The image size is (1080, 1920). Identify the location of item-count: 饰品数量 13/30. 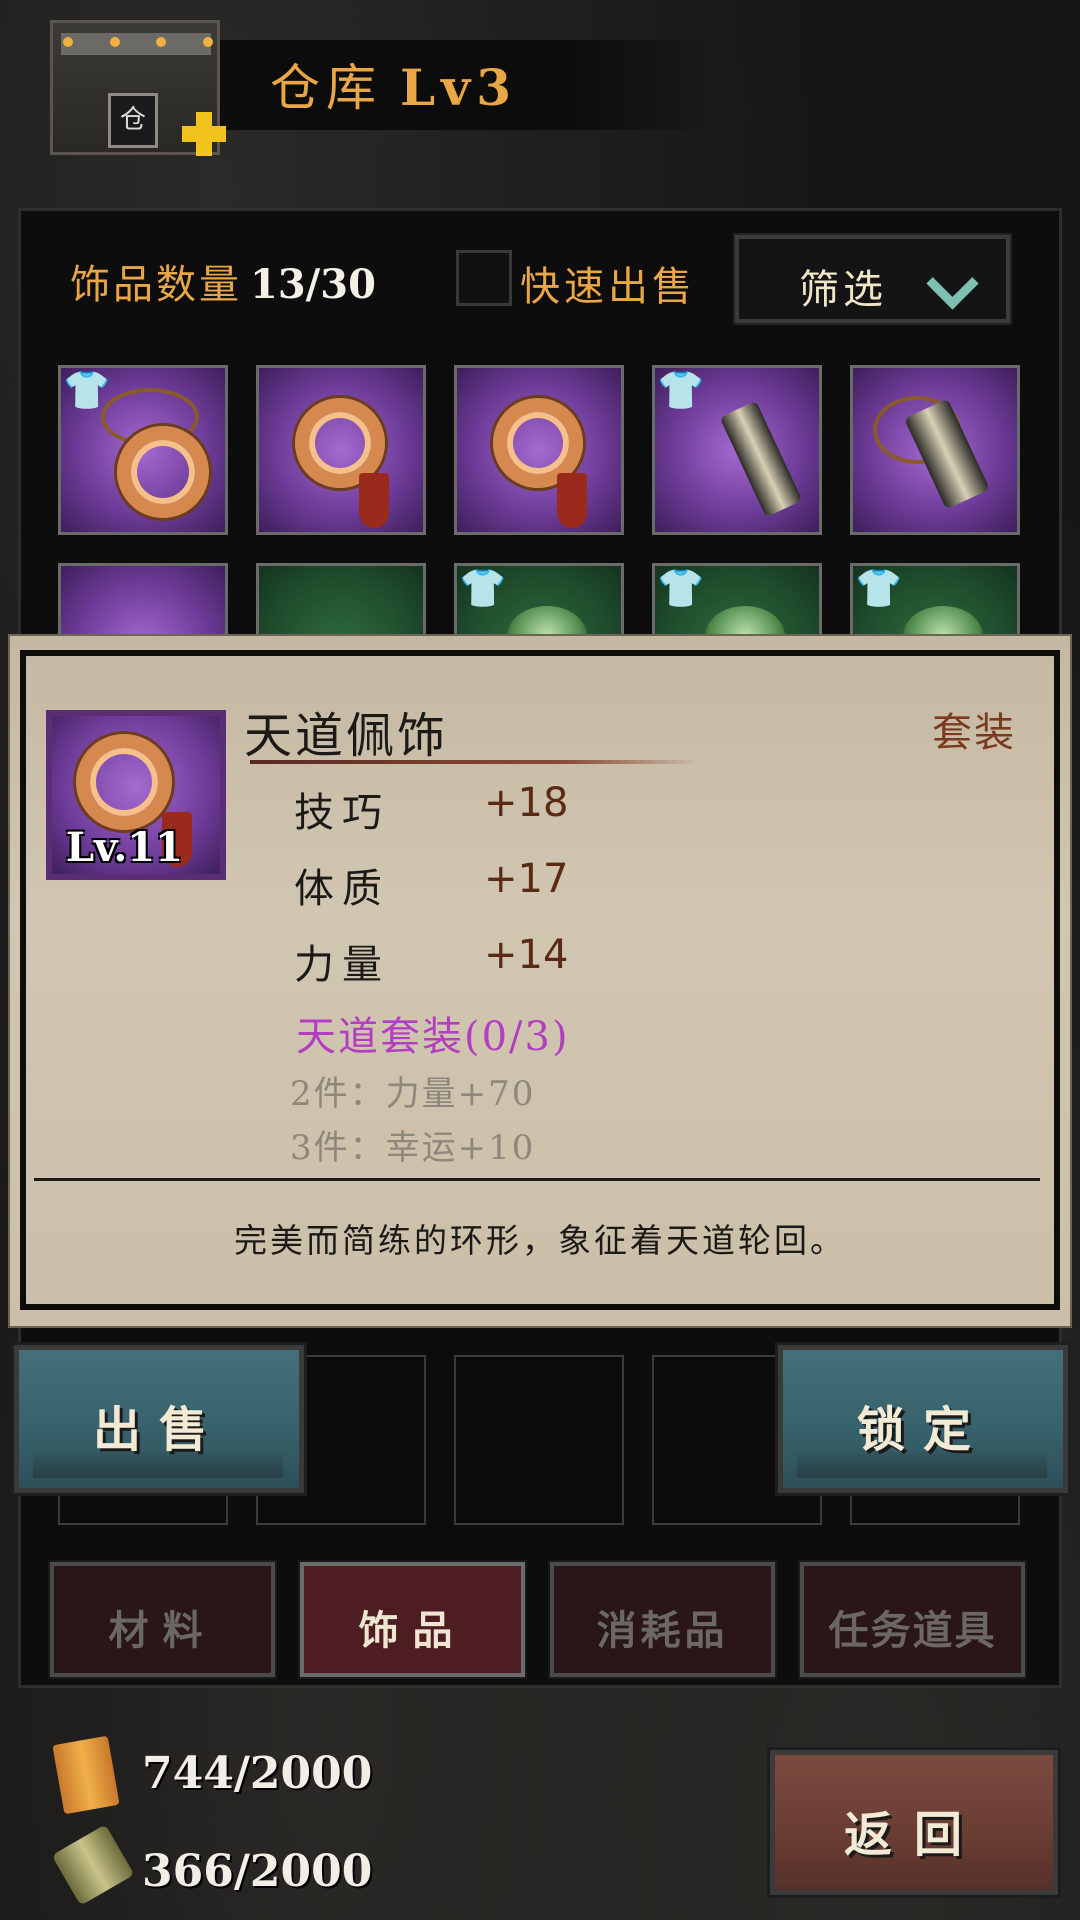
(223, 281).